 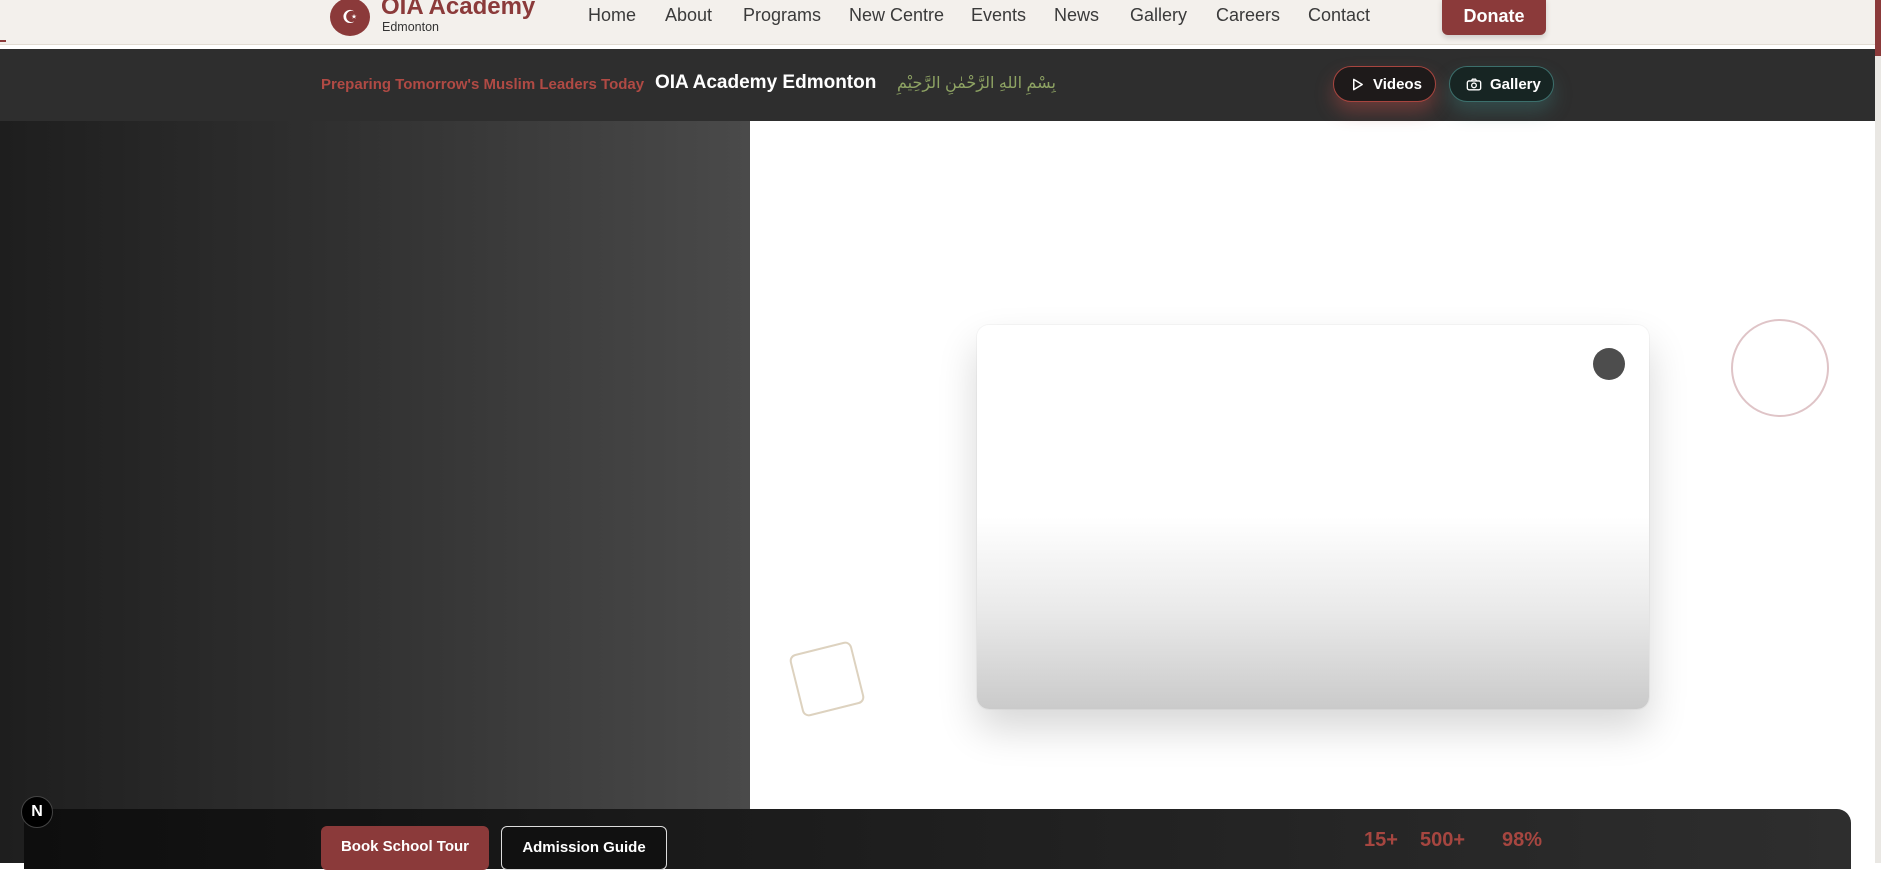 What do you see at coordinates (1076, 15) in the screenshot?
I see `nav-news: News` at bounding box center [1076, 15].